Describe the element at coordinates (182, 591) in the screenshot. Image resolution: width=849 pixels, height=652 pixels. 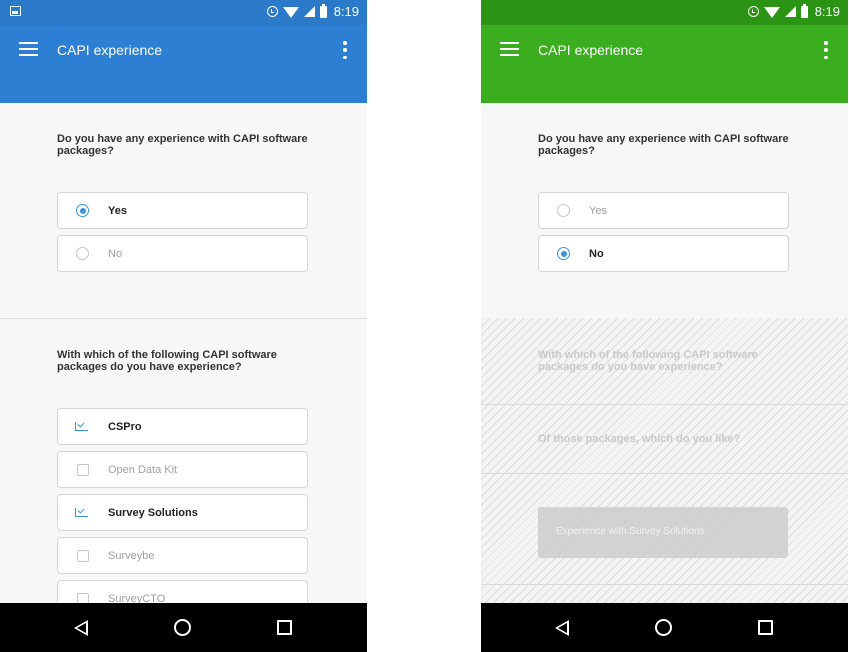
I see `option-surveycto: SurveyCTO` at that location.